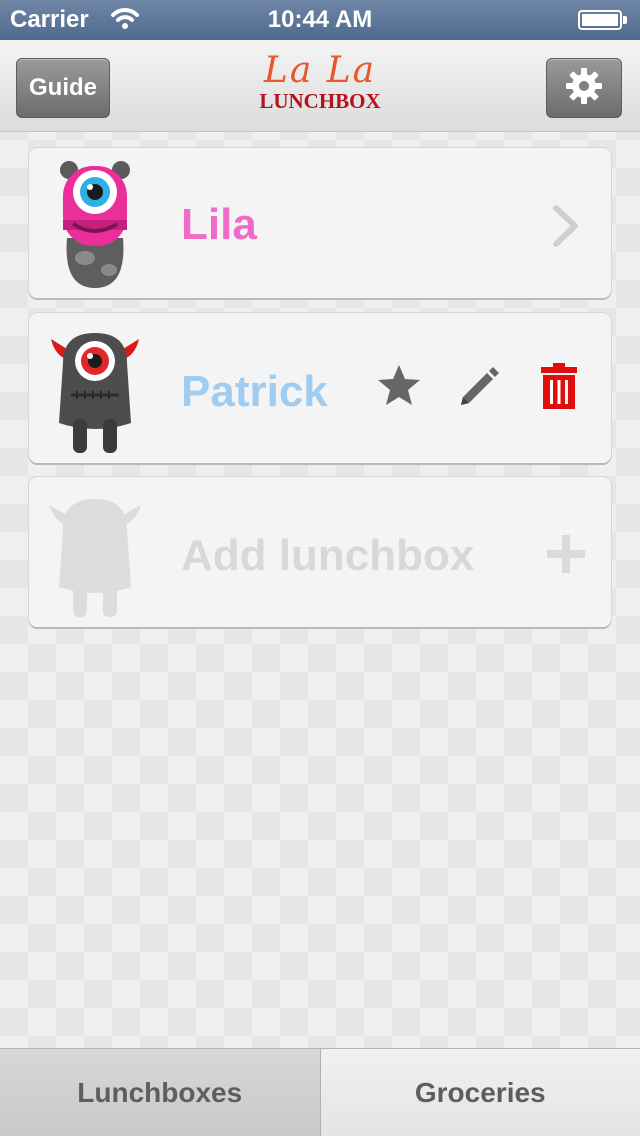  What do you see at coordinates (566, 556) in the screenshot?
I see `plus-icon` at bounding box center [566, 556].